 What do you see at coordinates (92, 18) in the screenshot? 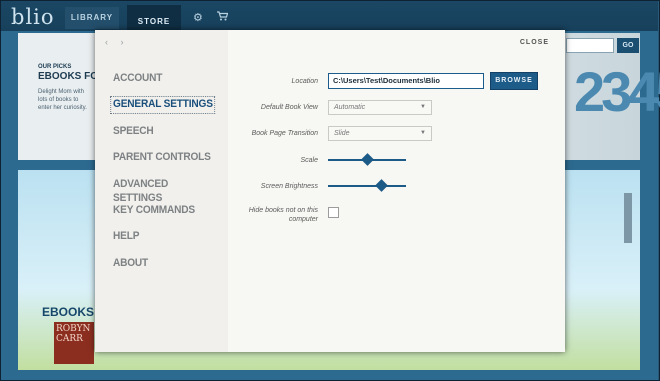
I see `tab-library: LIBRARY` at bounding box center [92, 18].